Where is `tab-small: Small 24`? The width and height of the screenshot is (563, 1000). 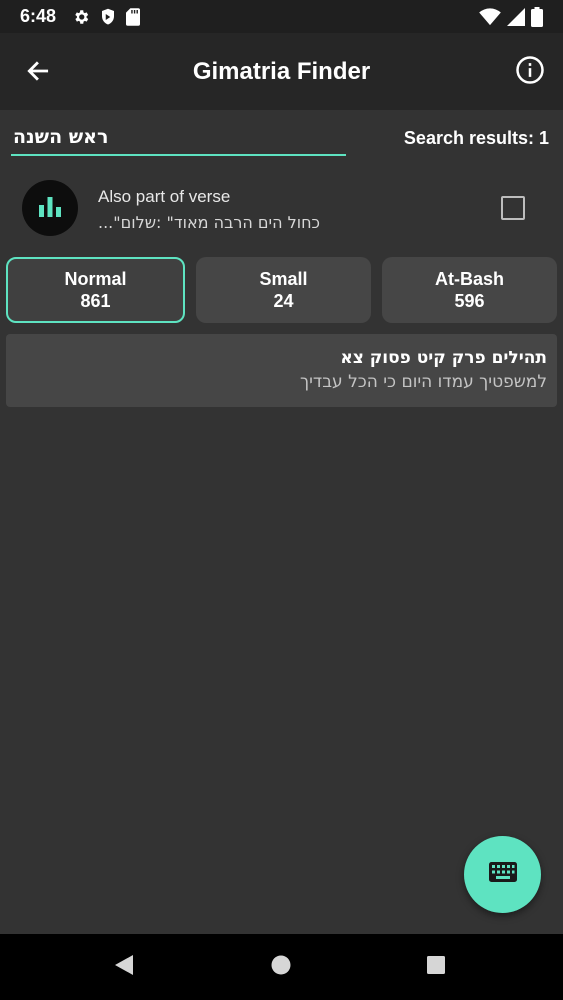 tab-small: Small 24 is located at coordinates (283, 290).